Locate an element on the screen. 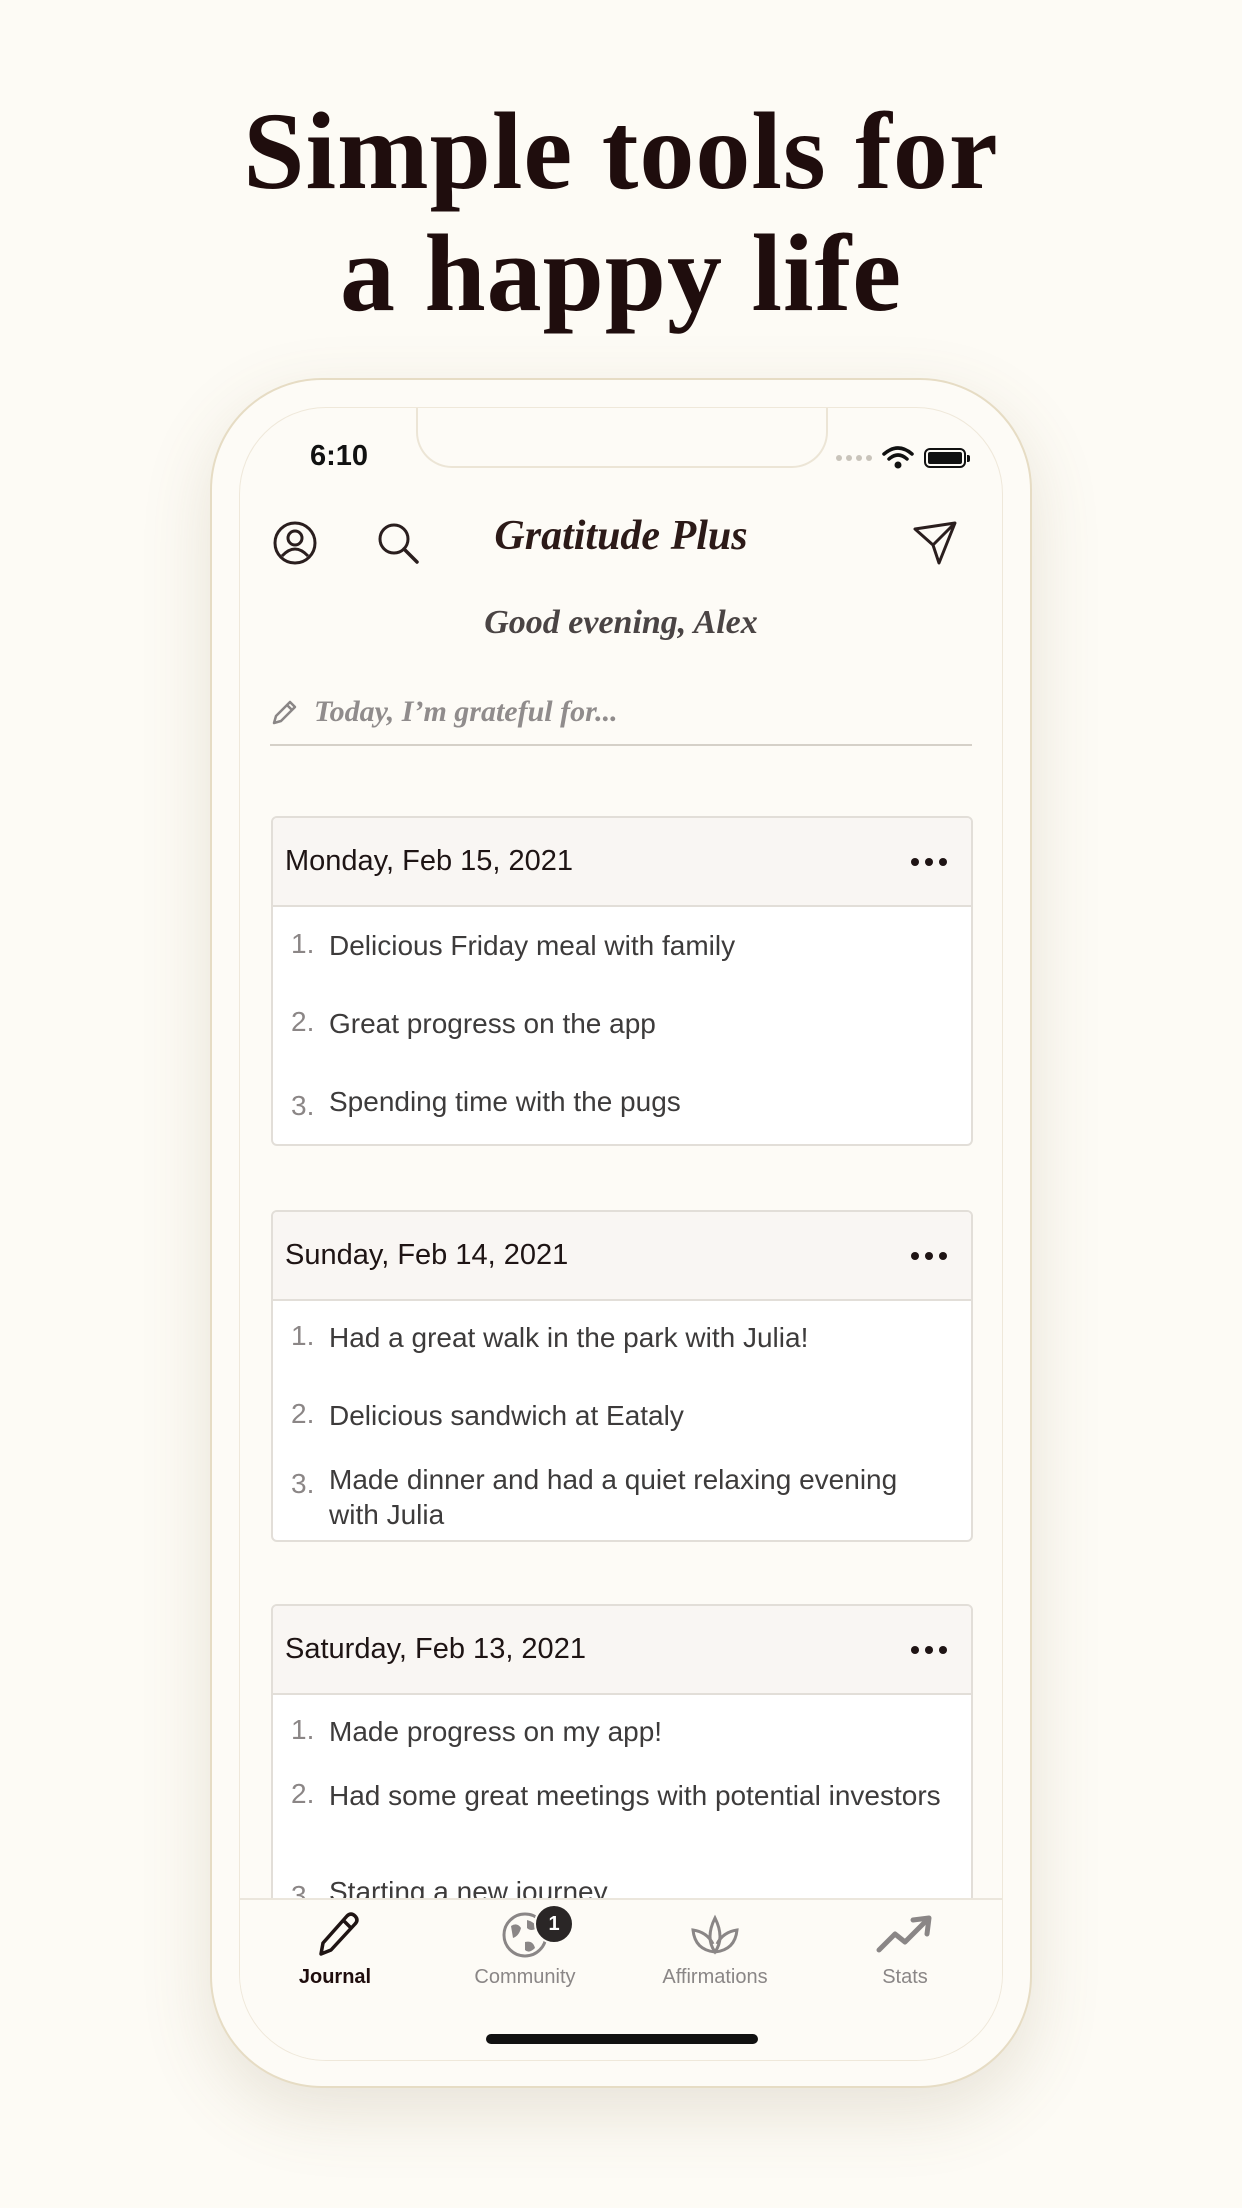 The image size is (1242, 2208). item-text: Delicious Friday meal with family is located at coordinates (532, 945).